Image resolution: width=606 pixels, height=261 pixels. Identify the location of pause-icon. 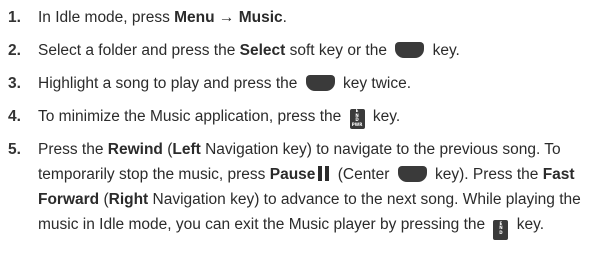
(324, 173).